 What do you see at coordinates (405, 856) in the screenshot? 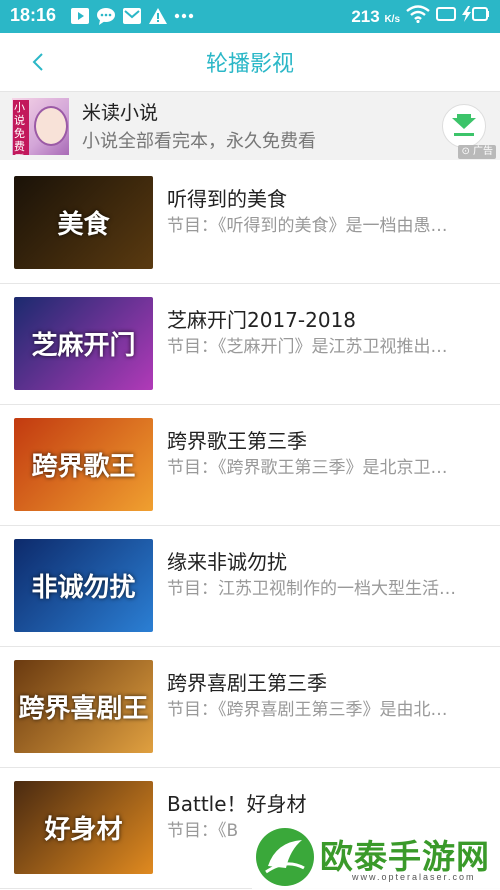
I see `watermark-brand: 欧泰手游网` at bounding box center [405, 856].